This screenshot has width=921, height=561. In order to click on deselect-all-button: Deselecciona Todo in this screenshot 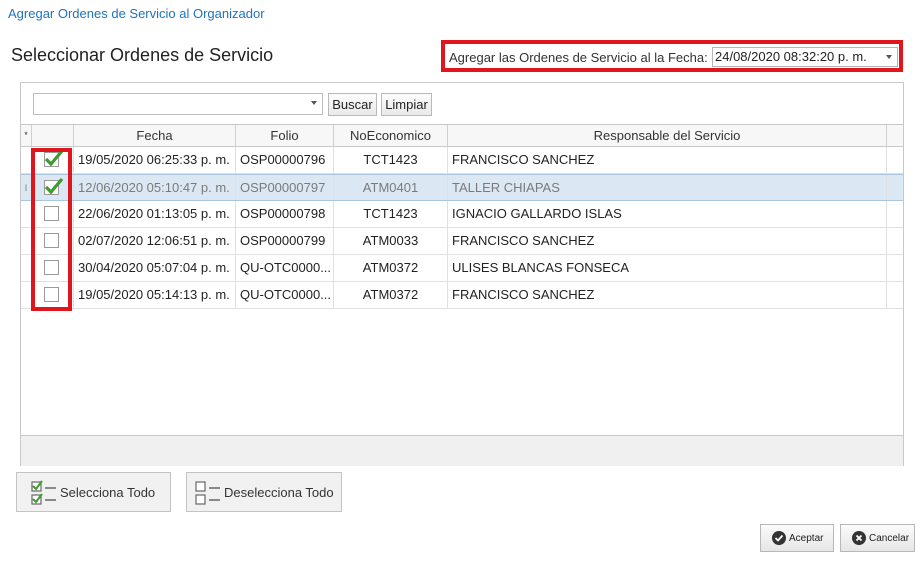, I will do `click(264, 492)`.